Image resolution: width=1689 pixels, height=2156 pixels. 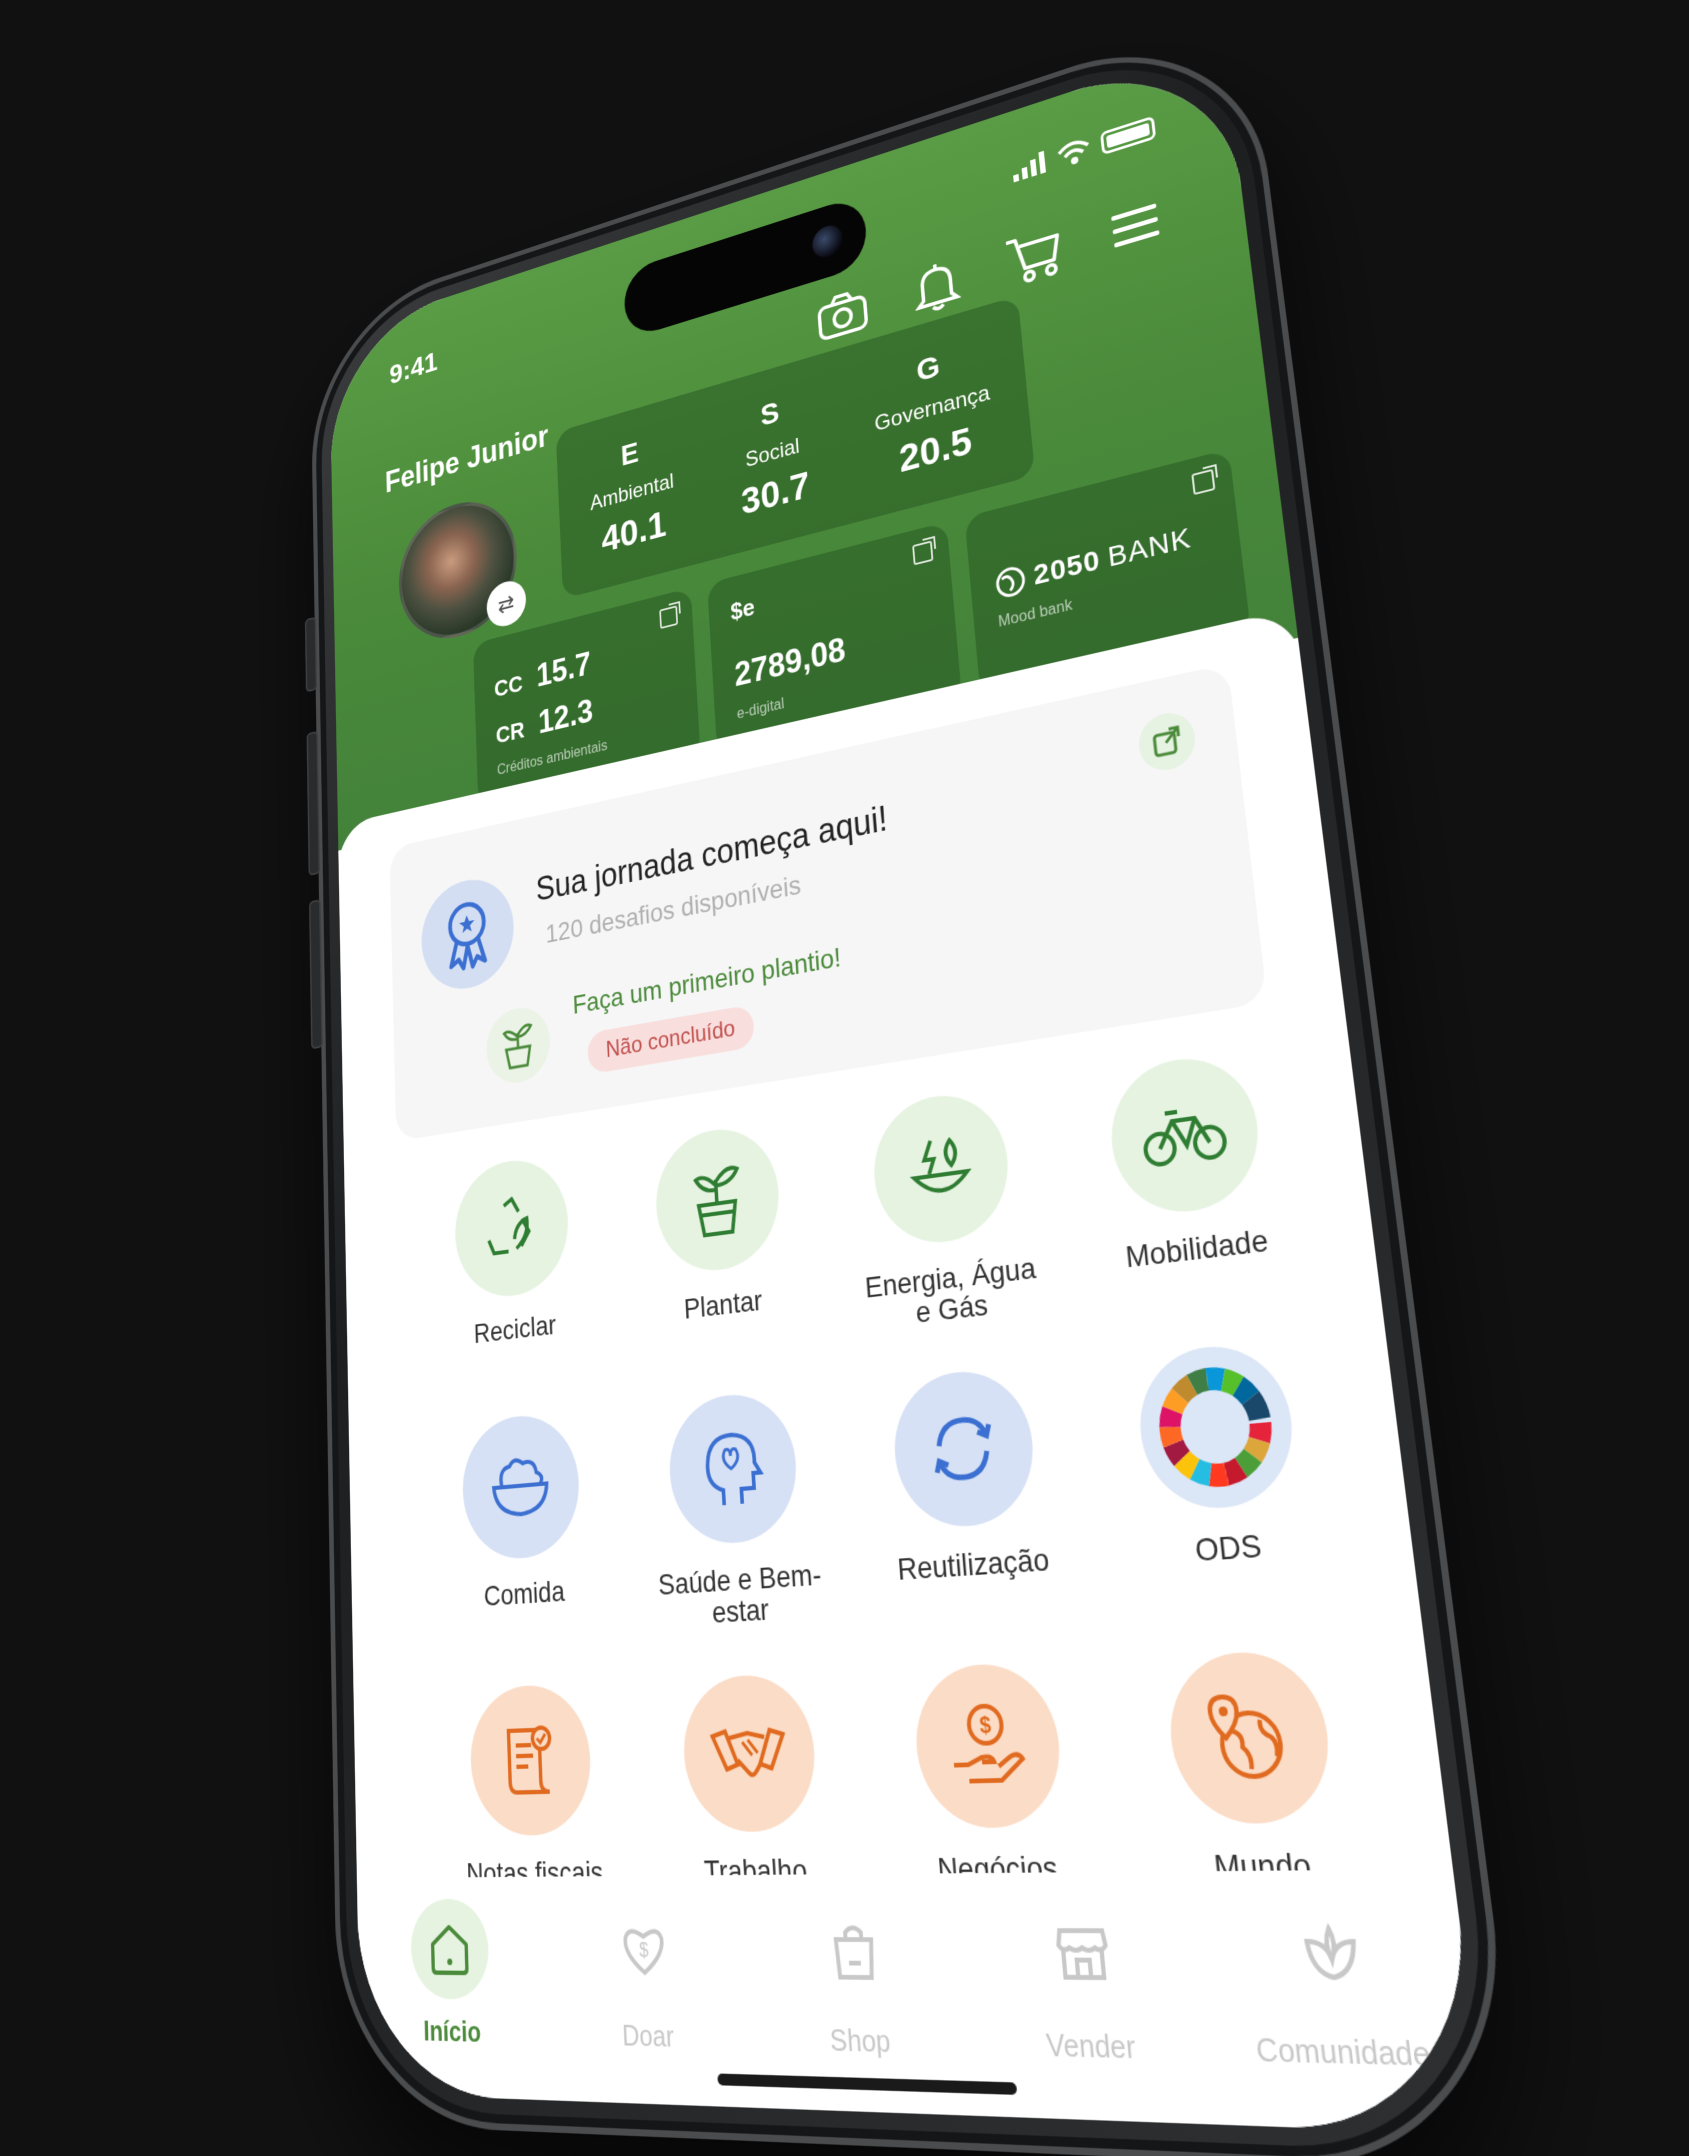 What do you see at coordinates (671, 1039) in the screenshot?
I see `task-status-badge: Não concluído` at bounding box center [671, 1039].